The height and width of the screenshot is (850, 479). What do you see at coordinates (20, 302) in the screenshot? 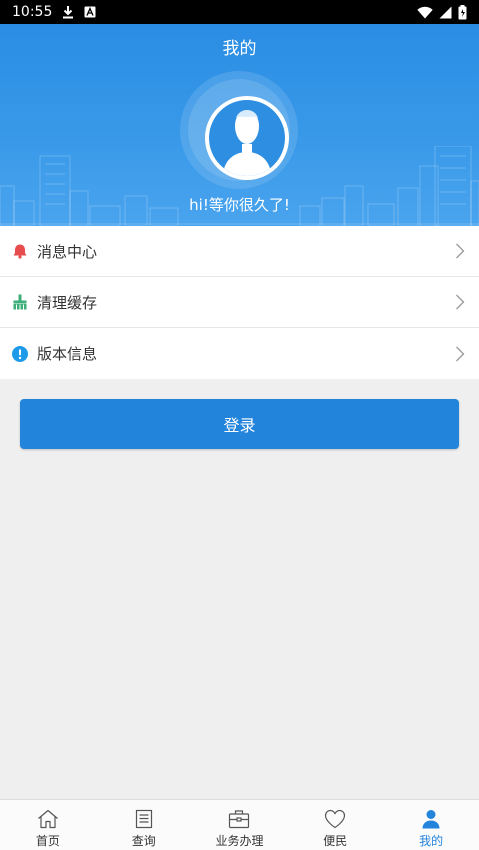
I see `broom-icon` at bounding box center [20, 302].